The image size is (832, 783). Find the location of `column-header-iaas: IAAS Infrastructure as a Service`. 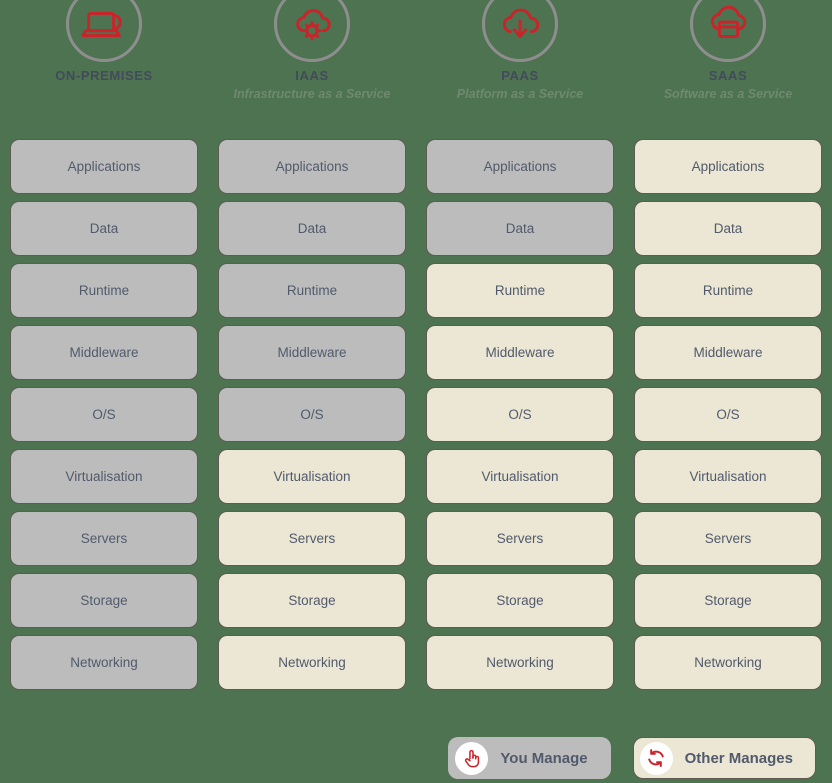

column-header-iaas: IAAS Infrastructure as a Service is located at coordinates (312, 66).